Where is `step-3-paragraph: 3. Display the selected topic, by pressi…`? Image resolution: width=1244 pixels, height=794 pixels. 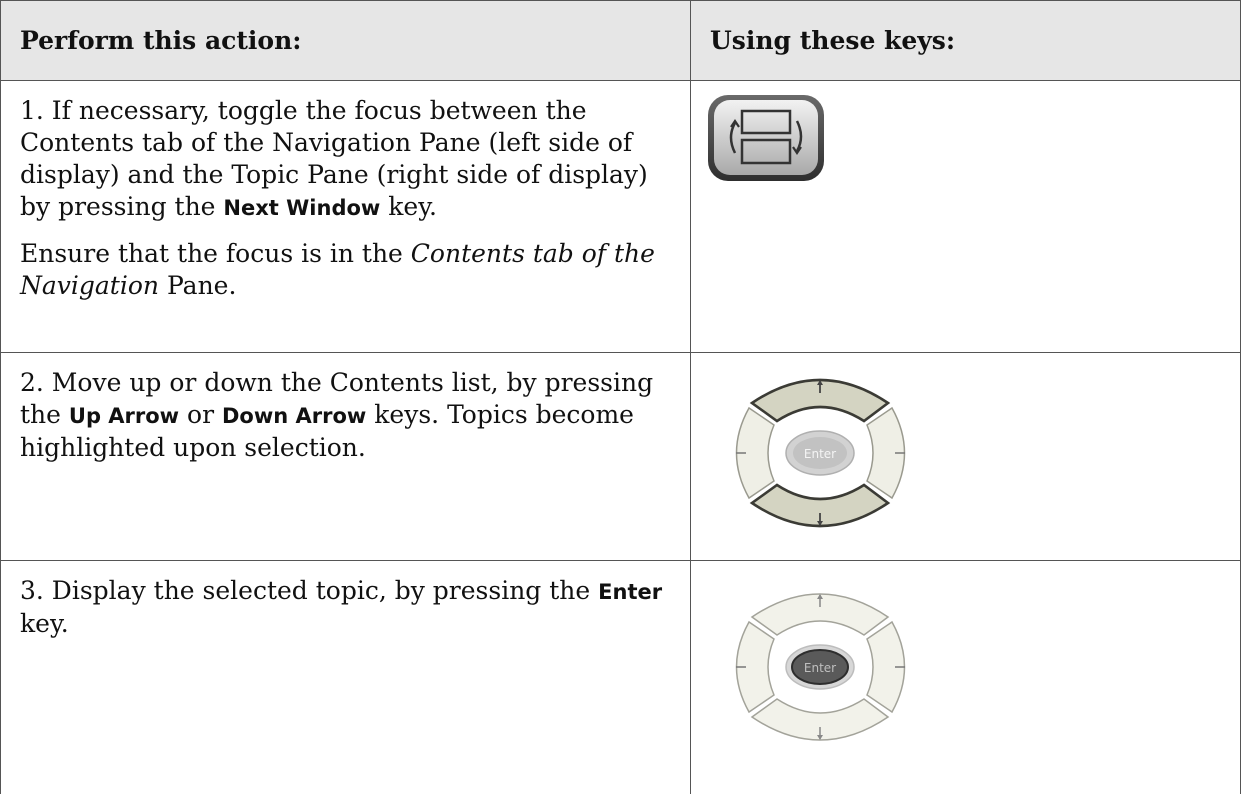
step-3-paragraph: 3. Display the selected topic, by pressi… is located at coordinates (346, 607).